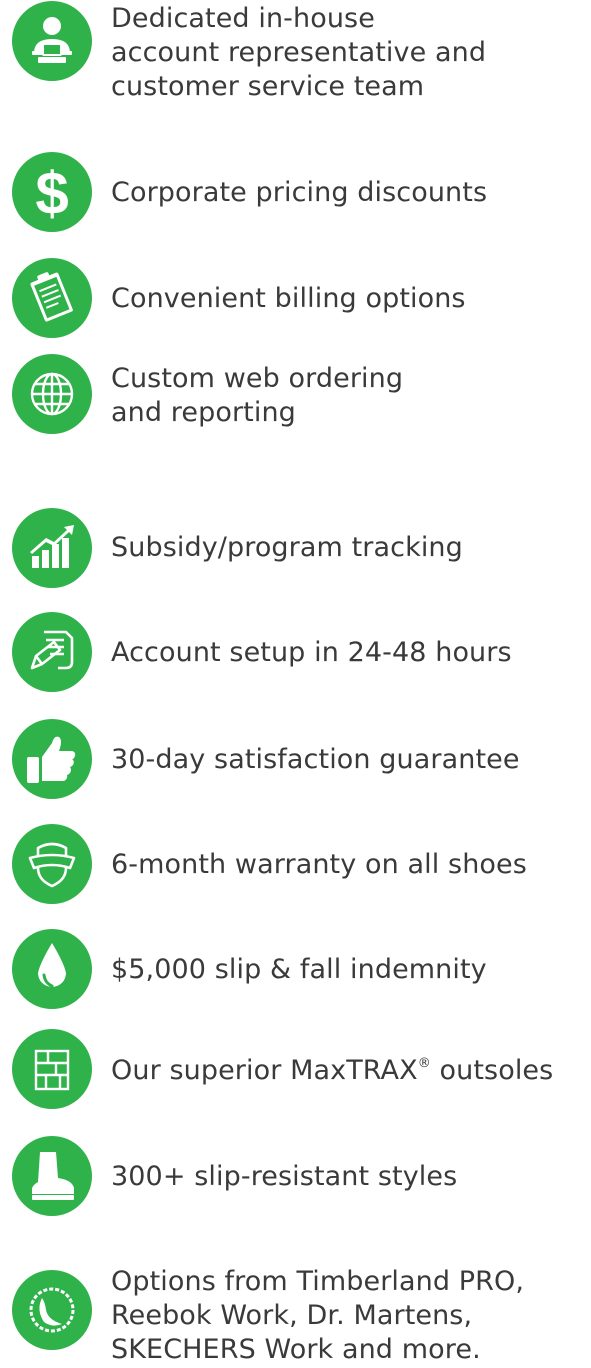 The width and height of the screenshot is (591, 1368). I want to click on feature-text-line: 300+ slip-resistant styles, so click(284, 1176).